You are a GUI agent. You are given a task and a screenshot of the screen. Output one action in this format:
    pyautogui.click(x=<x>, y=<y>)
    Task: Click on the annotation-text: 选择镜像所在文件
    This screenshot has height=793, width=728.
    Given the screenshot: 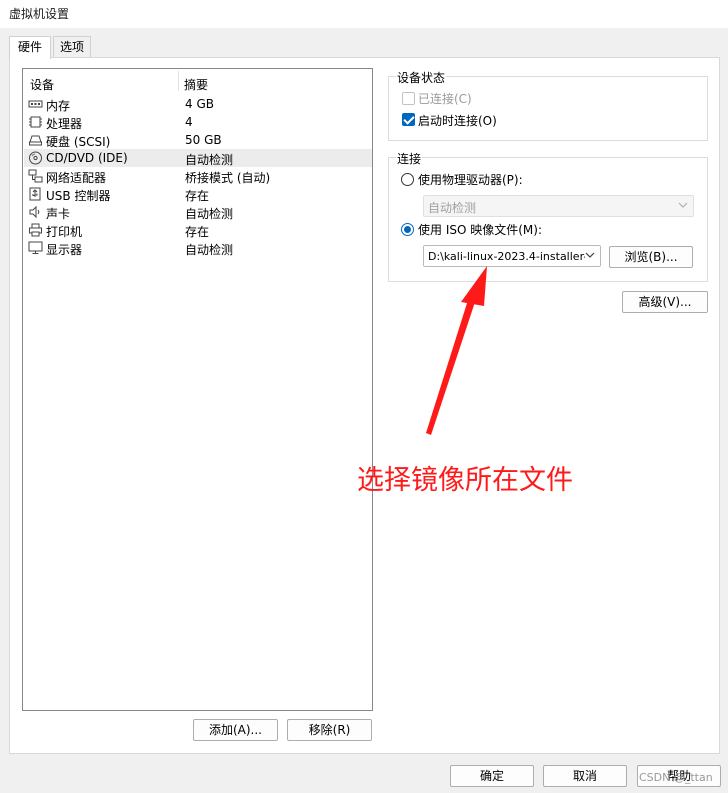 What is the action you would take?
    pyautogui.click(x=465, y=480)
    